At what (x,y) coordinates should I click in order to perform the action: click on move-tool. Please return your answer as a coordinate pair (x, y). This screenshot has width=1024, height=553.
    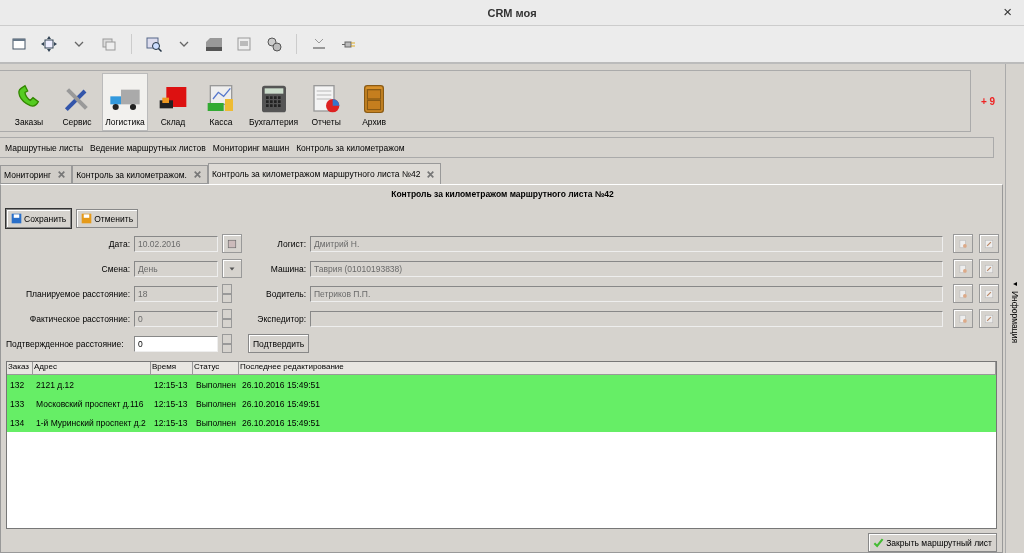
    Looking at the image, I should click on (49, 44).